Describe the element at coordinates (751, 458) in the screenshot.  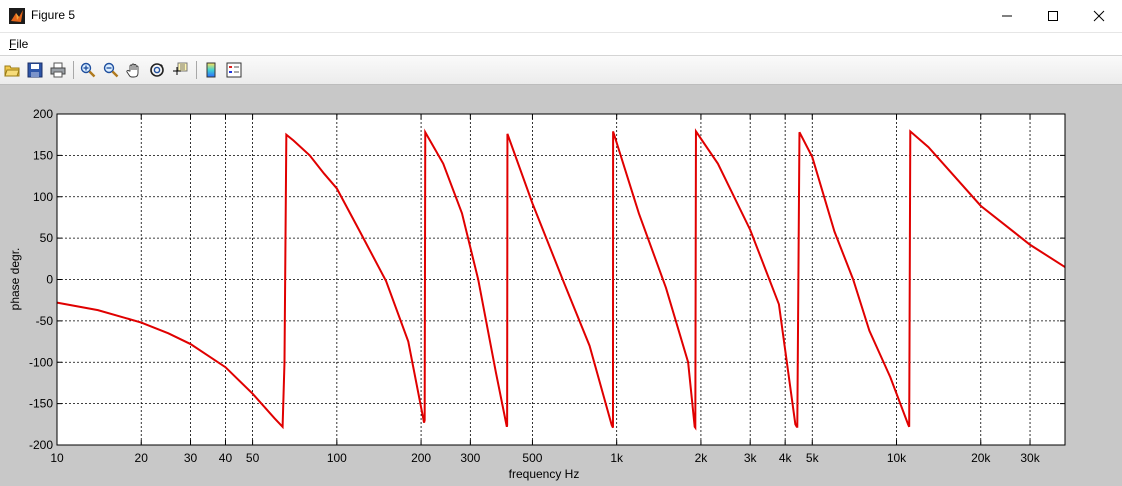
I see `x-tick-label: 3k` at that location.